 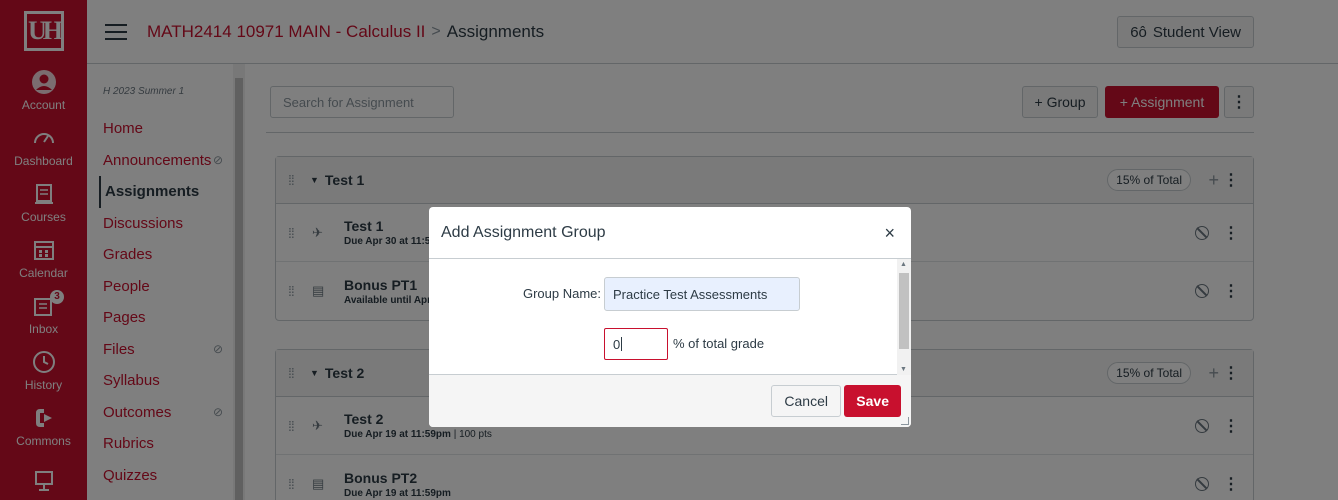 I want to click on scrollbar-thumb, so click(x=904, y=311).